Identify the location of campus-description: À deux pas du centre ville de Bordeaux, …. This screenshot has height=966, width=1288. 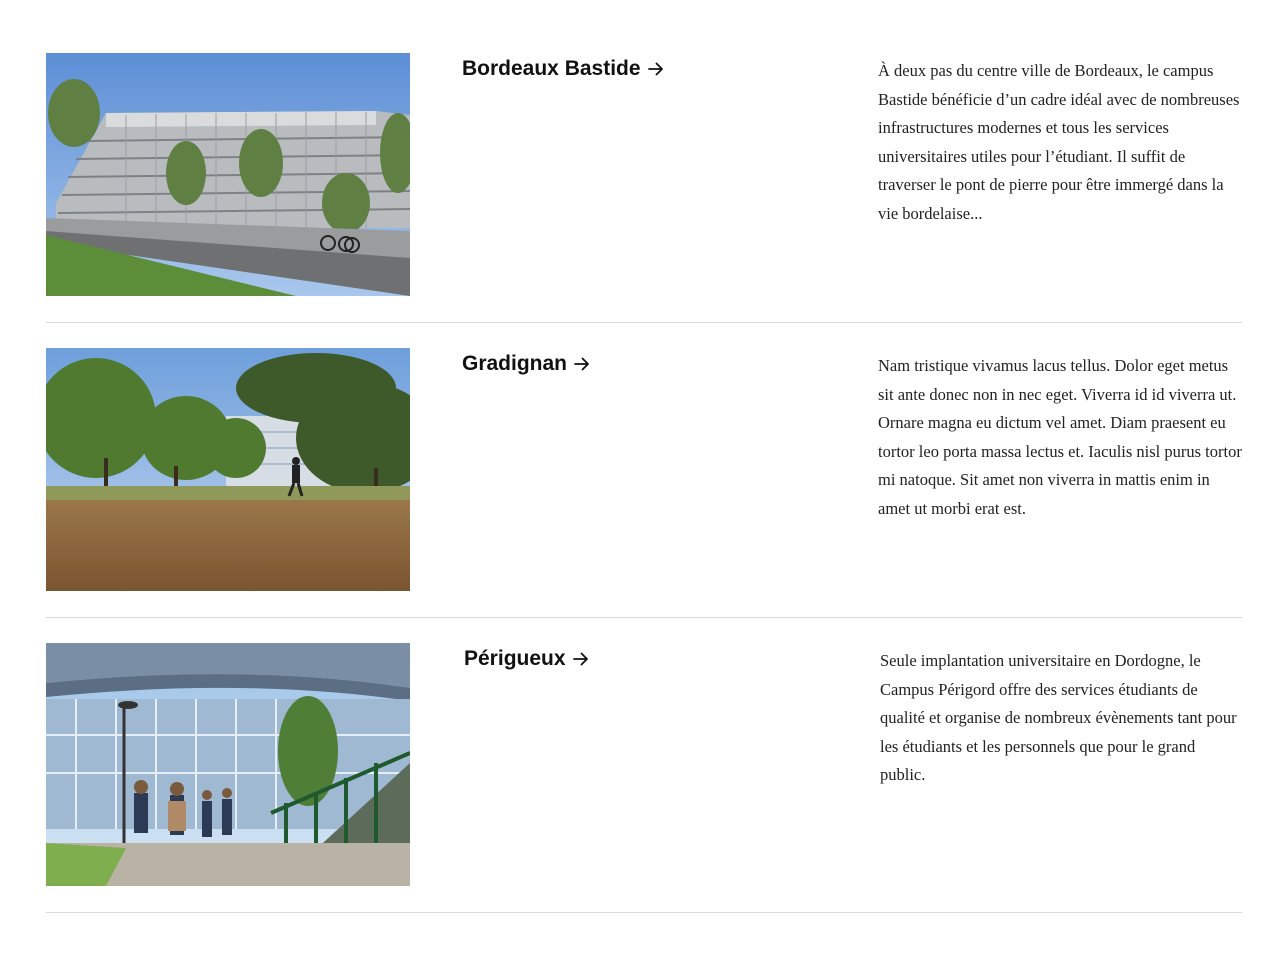
(1059, 142).